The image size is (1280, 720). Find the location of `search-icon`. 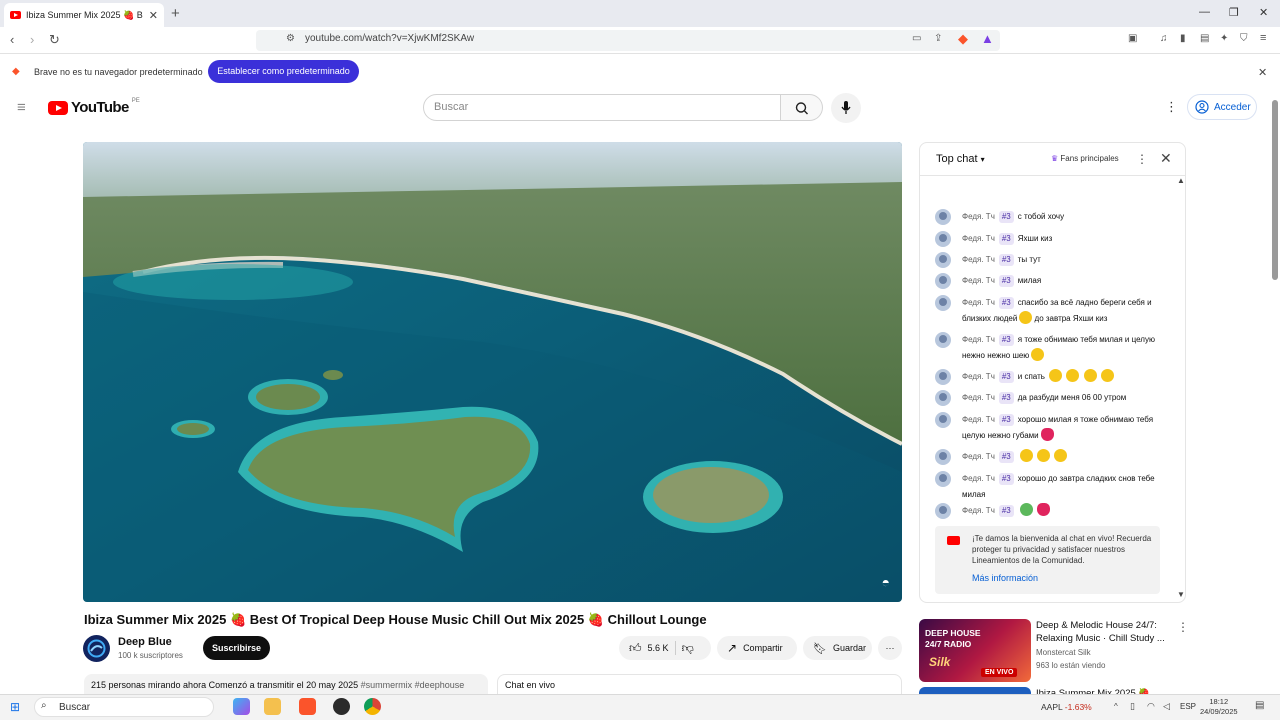

search-icon is located at coordinates (801, 108).